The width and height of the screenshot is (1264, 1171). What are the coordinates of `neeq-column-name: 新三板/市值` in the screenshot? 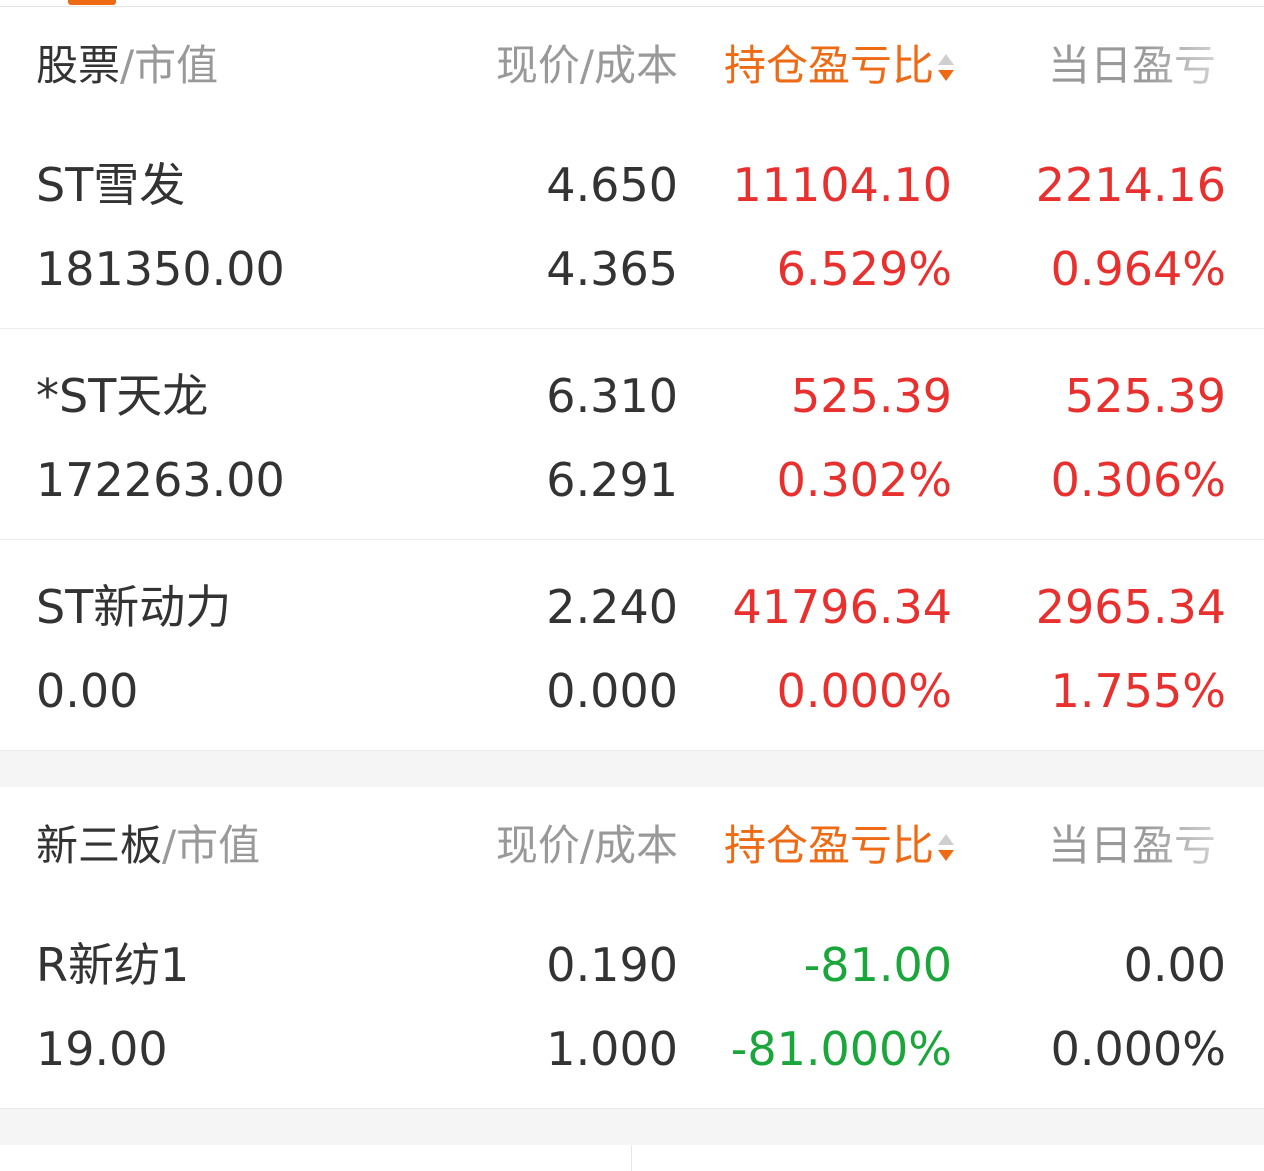 It's located at (148, 846).